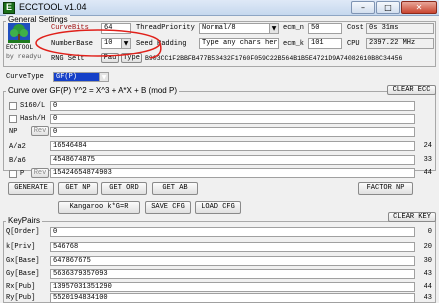  Describe the element at coordinates (25, 77) in the screenshot. I see `curve-type-label: CurveType` at that location.